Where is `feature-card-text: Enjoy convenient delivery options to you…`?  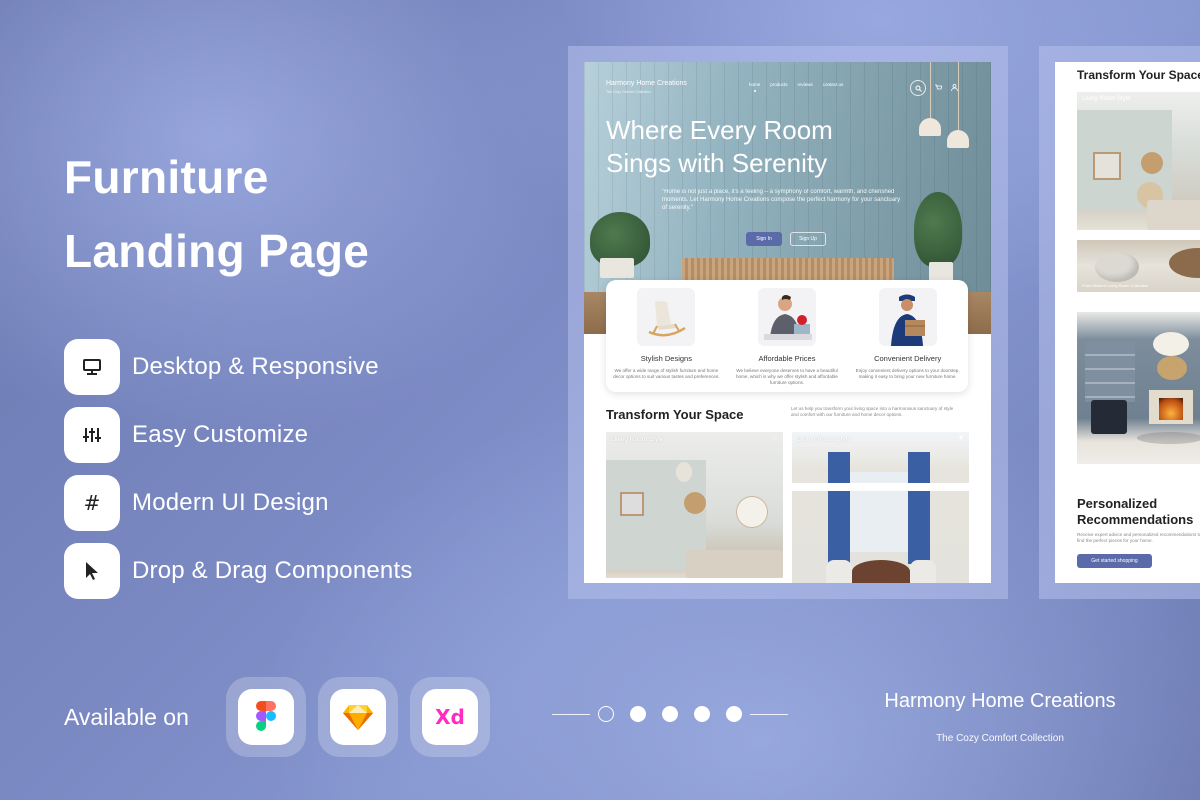
feature-card-text: Enjoy convenient delivery options to you… is located at coordinates (907, 373).